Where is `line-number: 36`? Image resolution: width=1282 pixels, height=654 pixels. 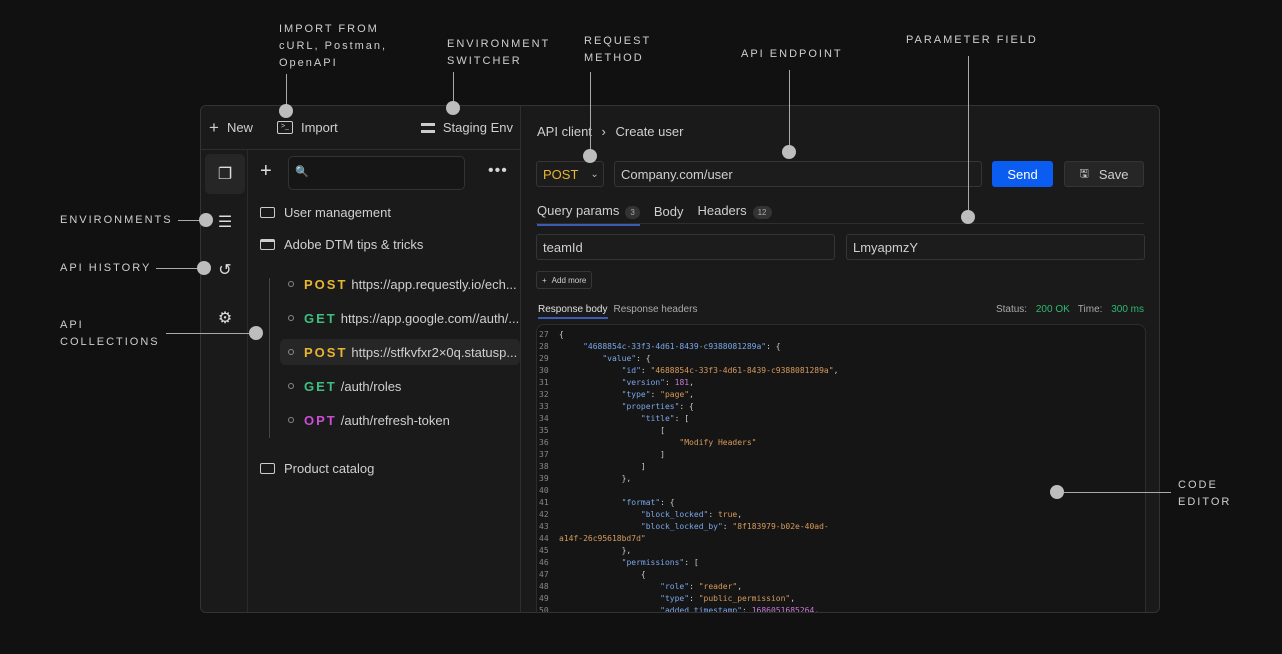 line-number: 36 is located at coordinates (544, 442).